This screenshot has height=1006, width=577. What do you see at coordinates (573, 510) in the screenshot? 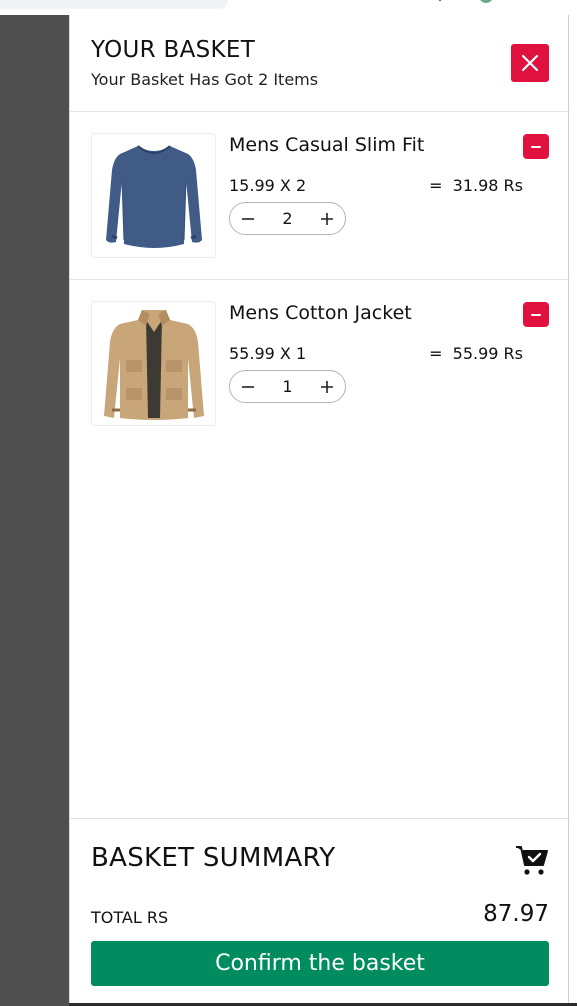
I see `page-edge` at bounding box center [573, 510].